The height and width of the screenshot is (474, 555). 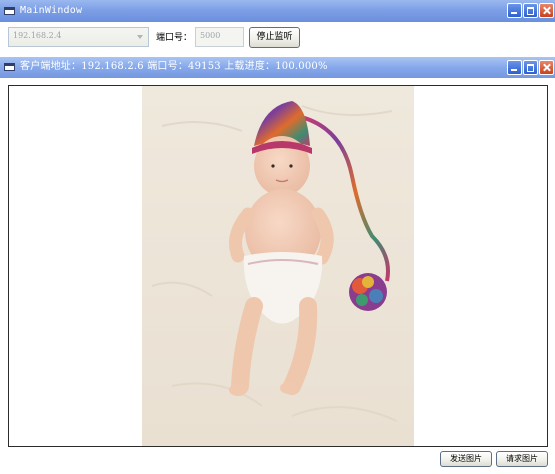 I want to click on stop-listening-button: 停止监听, so click(x=274, y=37).